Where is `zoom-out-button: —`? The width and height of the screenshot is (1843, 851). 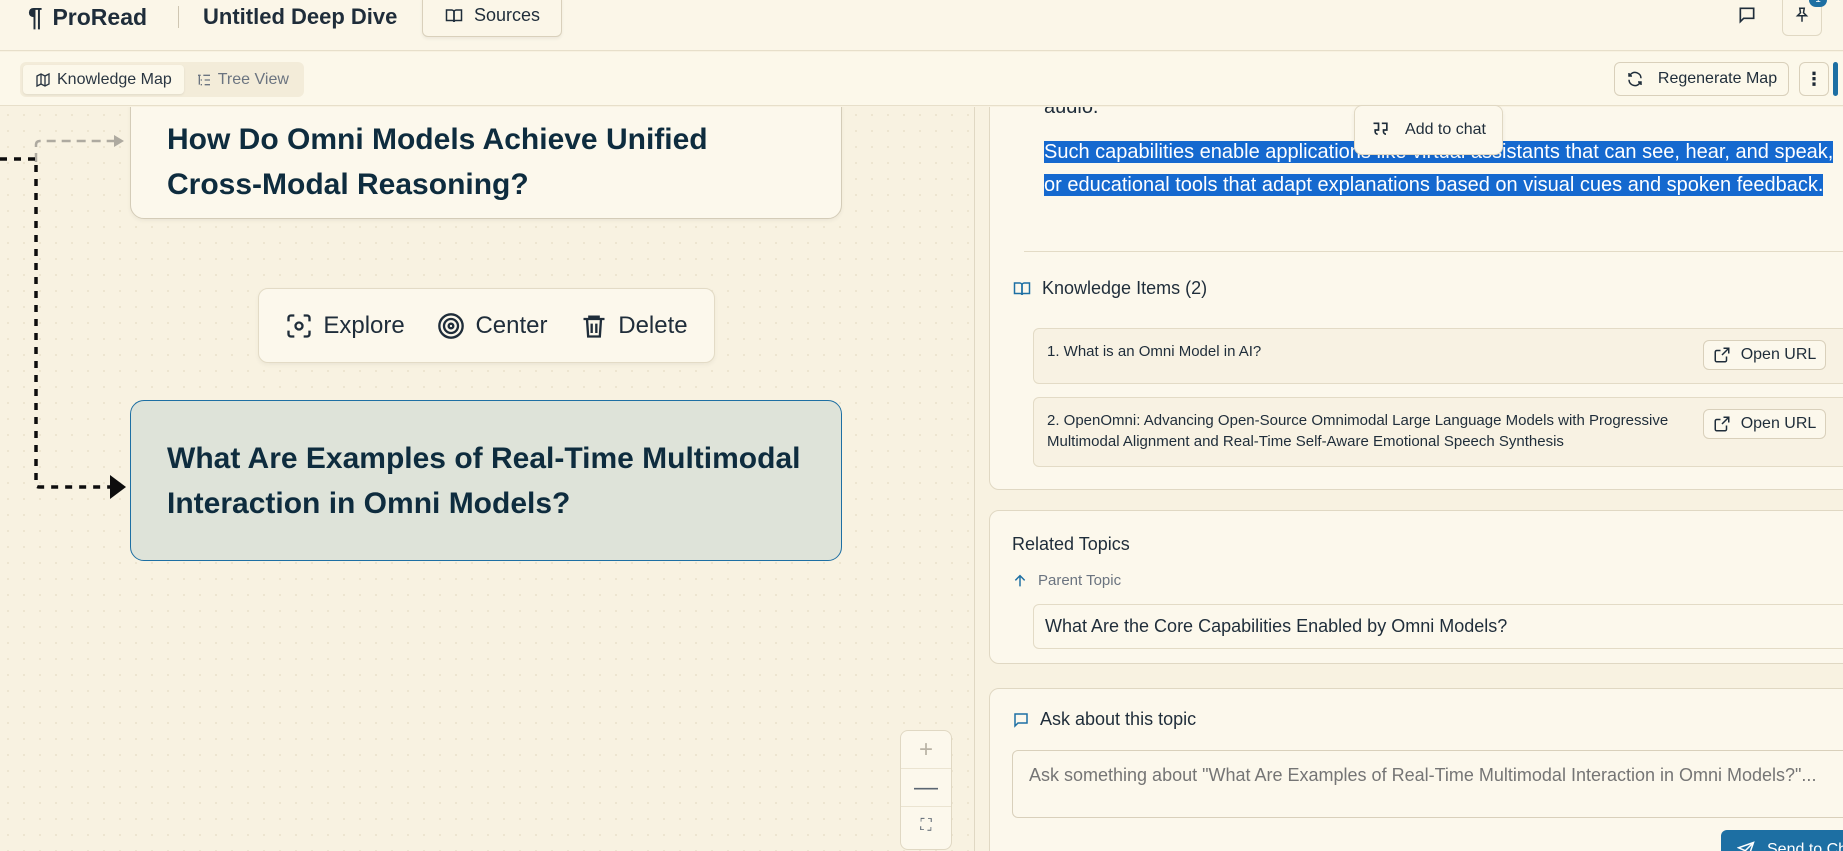
zoom-out-button: — is located at coordinates (926, 788).